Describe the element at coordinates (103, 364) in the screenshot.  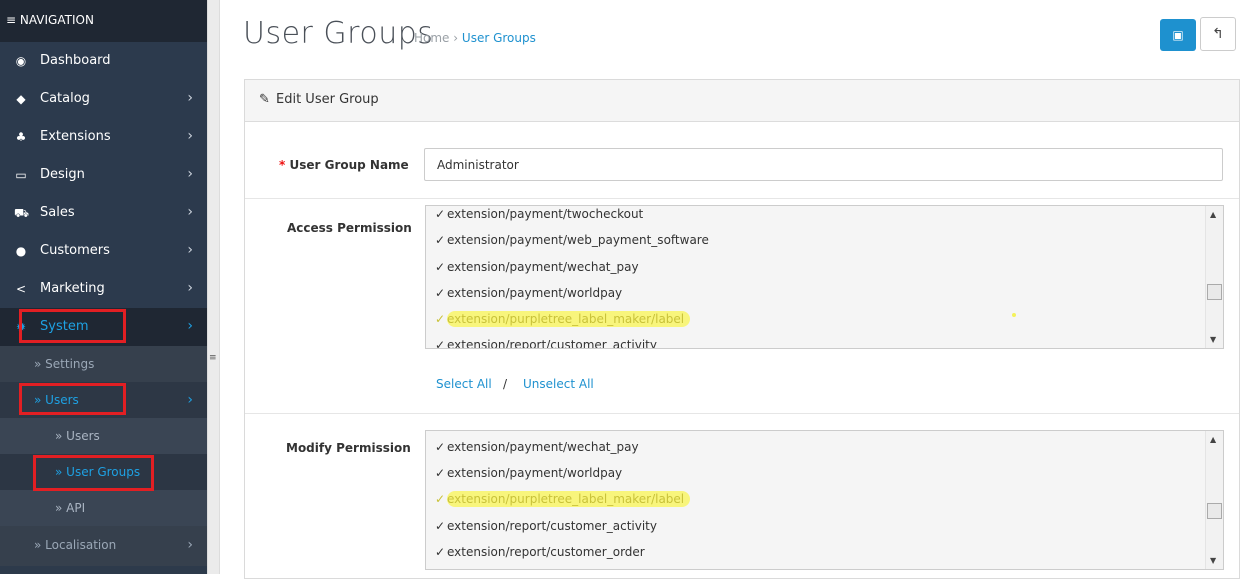
I see `sidebar-item-settings: » Settings` at that location.